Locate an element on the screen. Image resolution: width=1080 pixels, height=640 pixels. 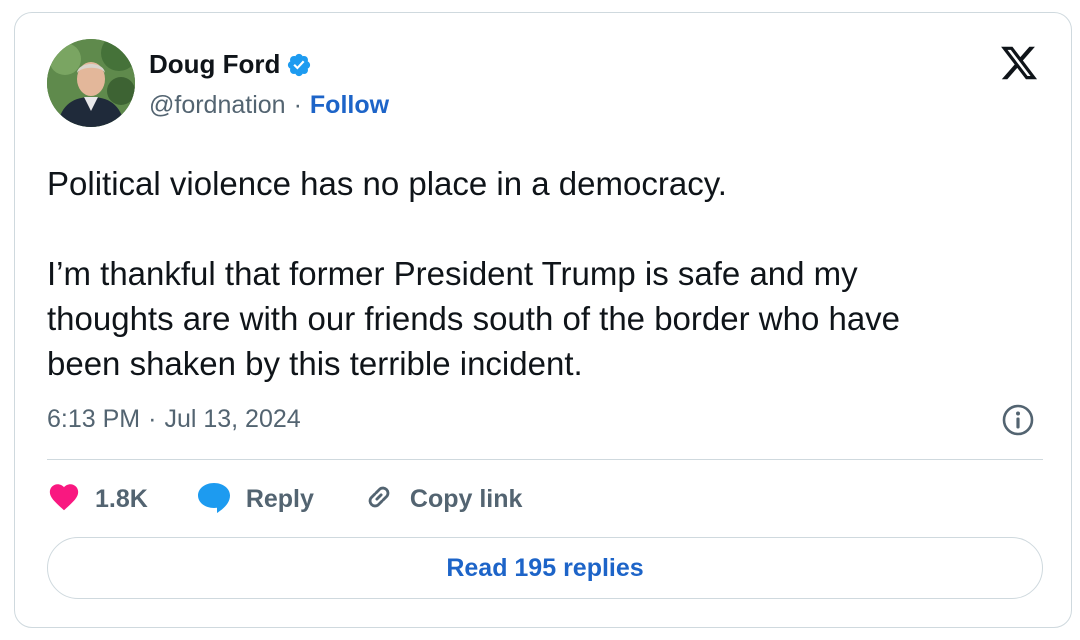
avatar-image is located at coordinates (91, 83).